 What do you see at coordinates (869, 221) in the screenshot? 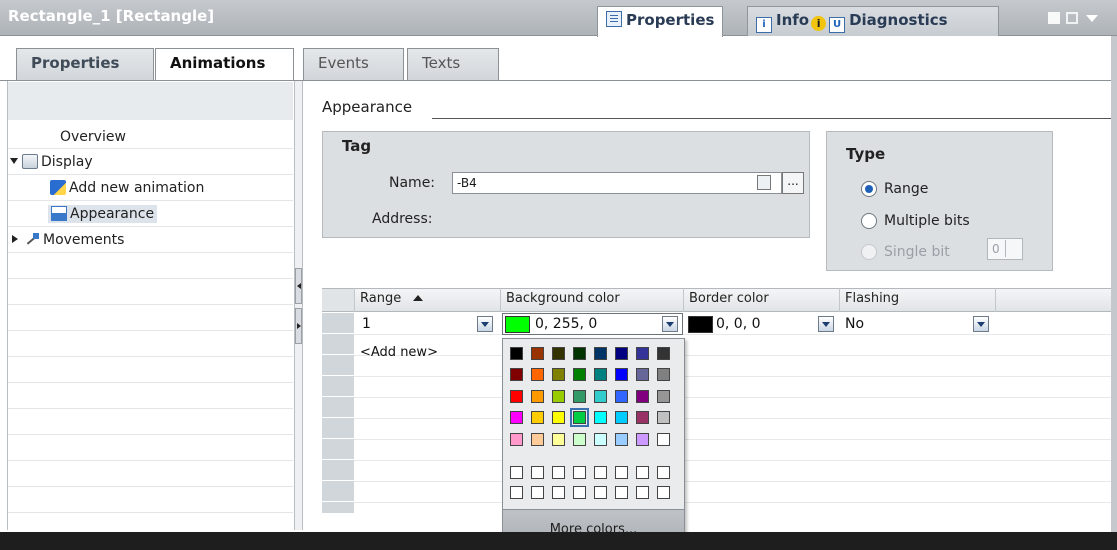
I see `multiple-bits-radio` at bounding box center [869, 221].